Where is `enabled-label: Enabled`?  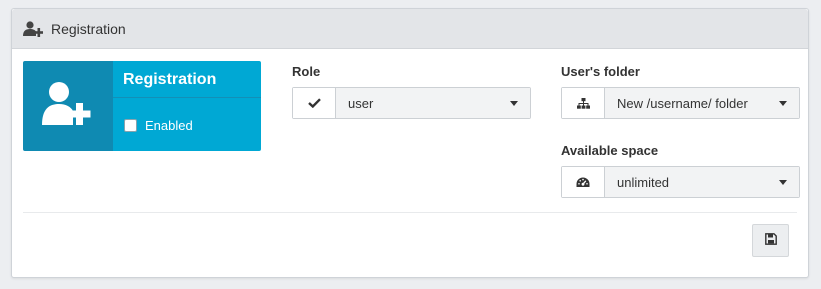
enabled-label: Enabled is located at coordinates (169, 125).